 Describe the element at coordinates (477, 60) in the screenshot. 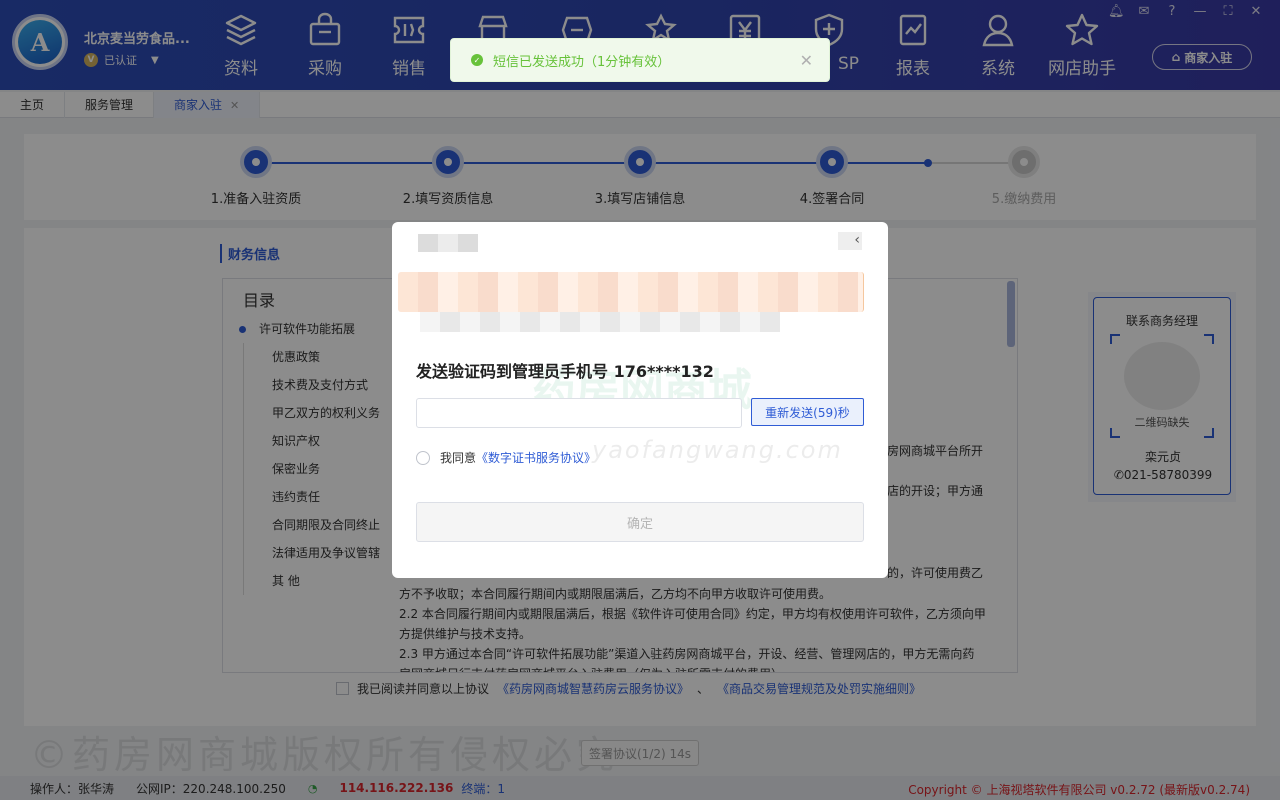

I see `check-icon: ✓` at that location.